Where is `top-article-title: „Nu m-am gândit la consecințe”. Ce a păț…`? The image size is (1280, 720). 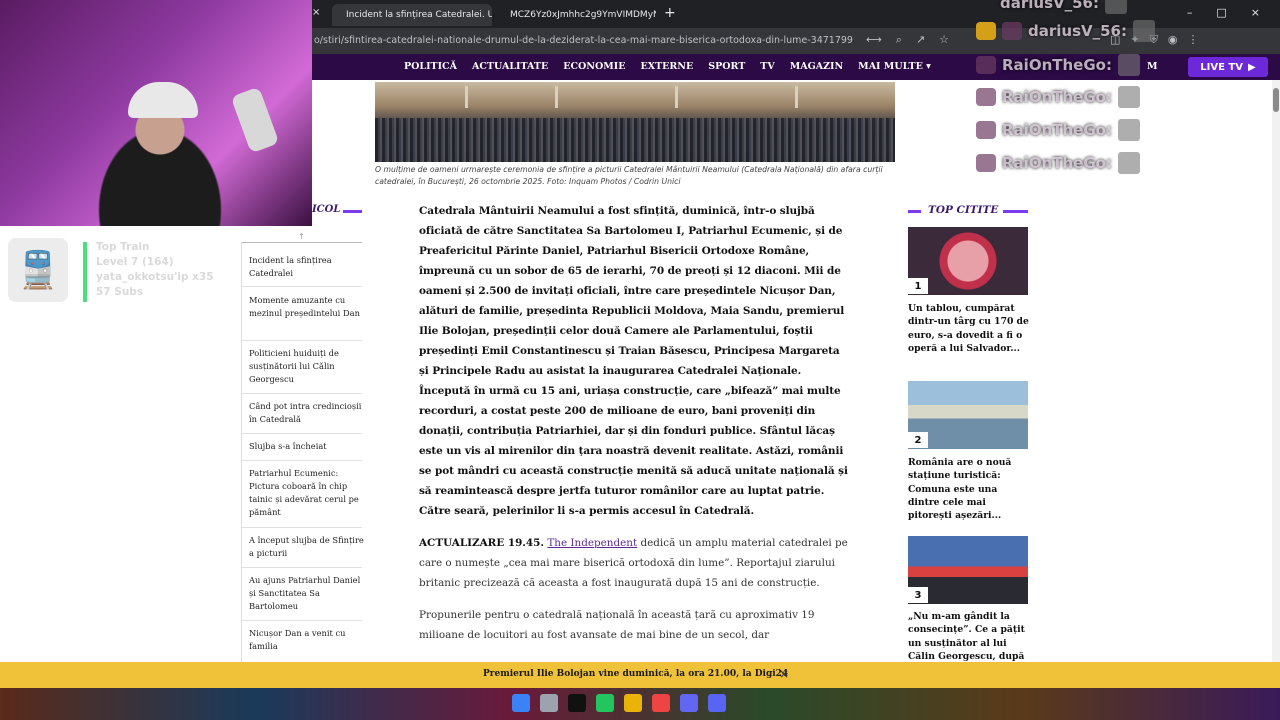 top-article-title: „Nu m-am gândit la consecințe”. Ce a păț… is located at coordinates (969, 636).